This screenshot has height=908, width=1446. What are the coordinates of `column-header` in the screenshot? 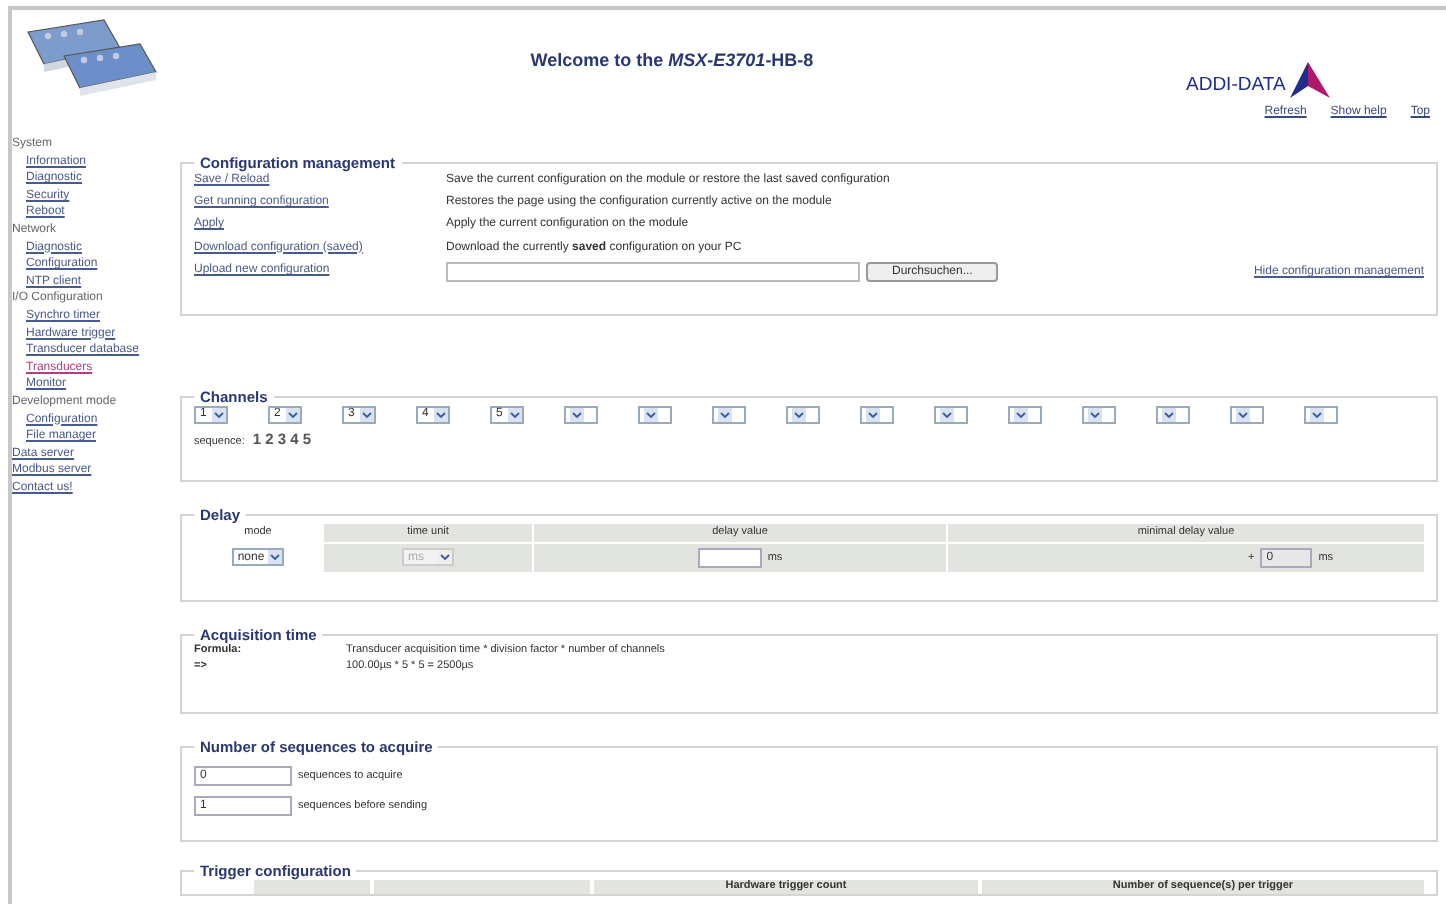 It's located at (312, 886).